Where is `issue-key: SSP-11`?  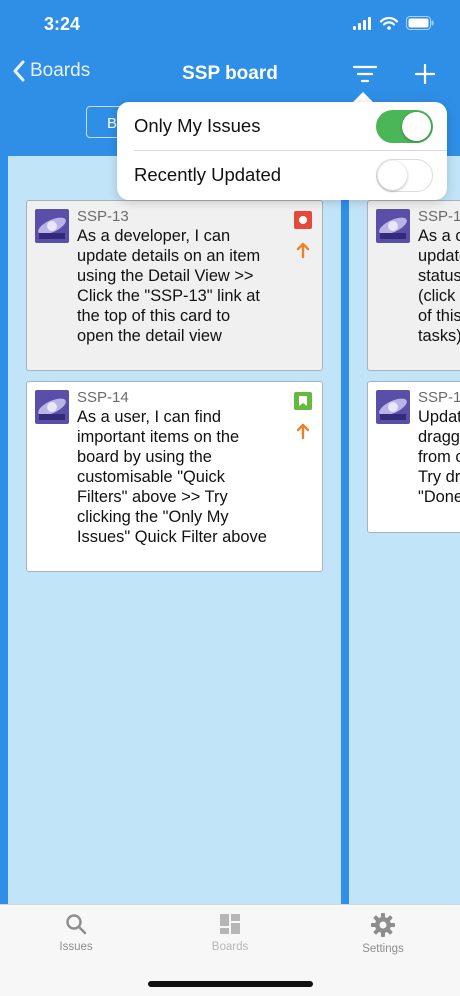
issue-key: SSP-11 is located at coordinates (439, 397).